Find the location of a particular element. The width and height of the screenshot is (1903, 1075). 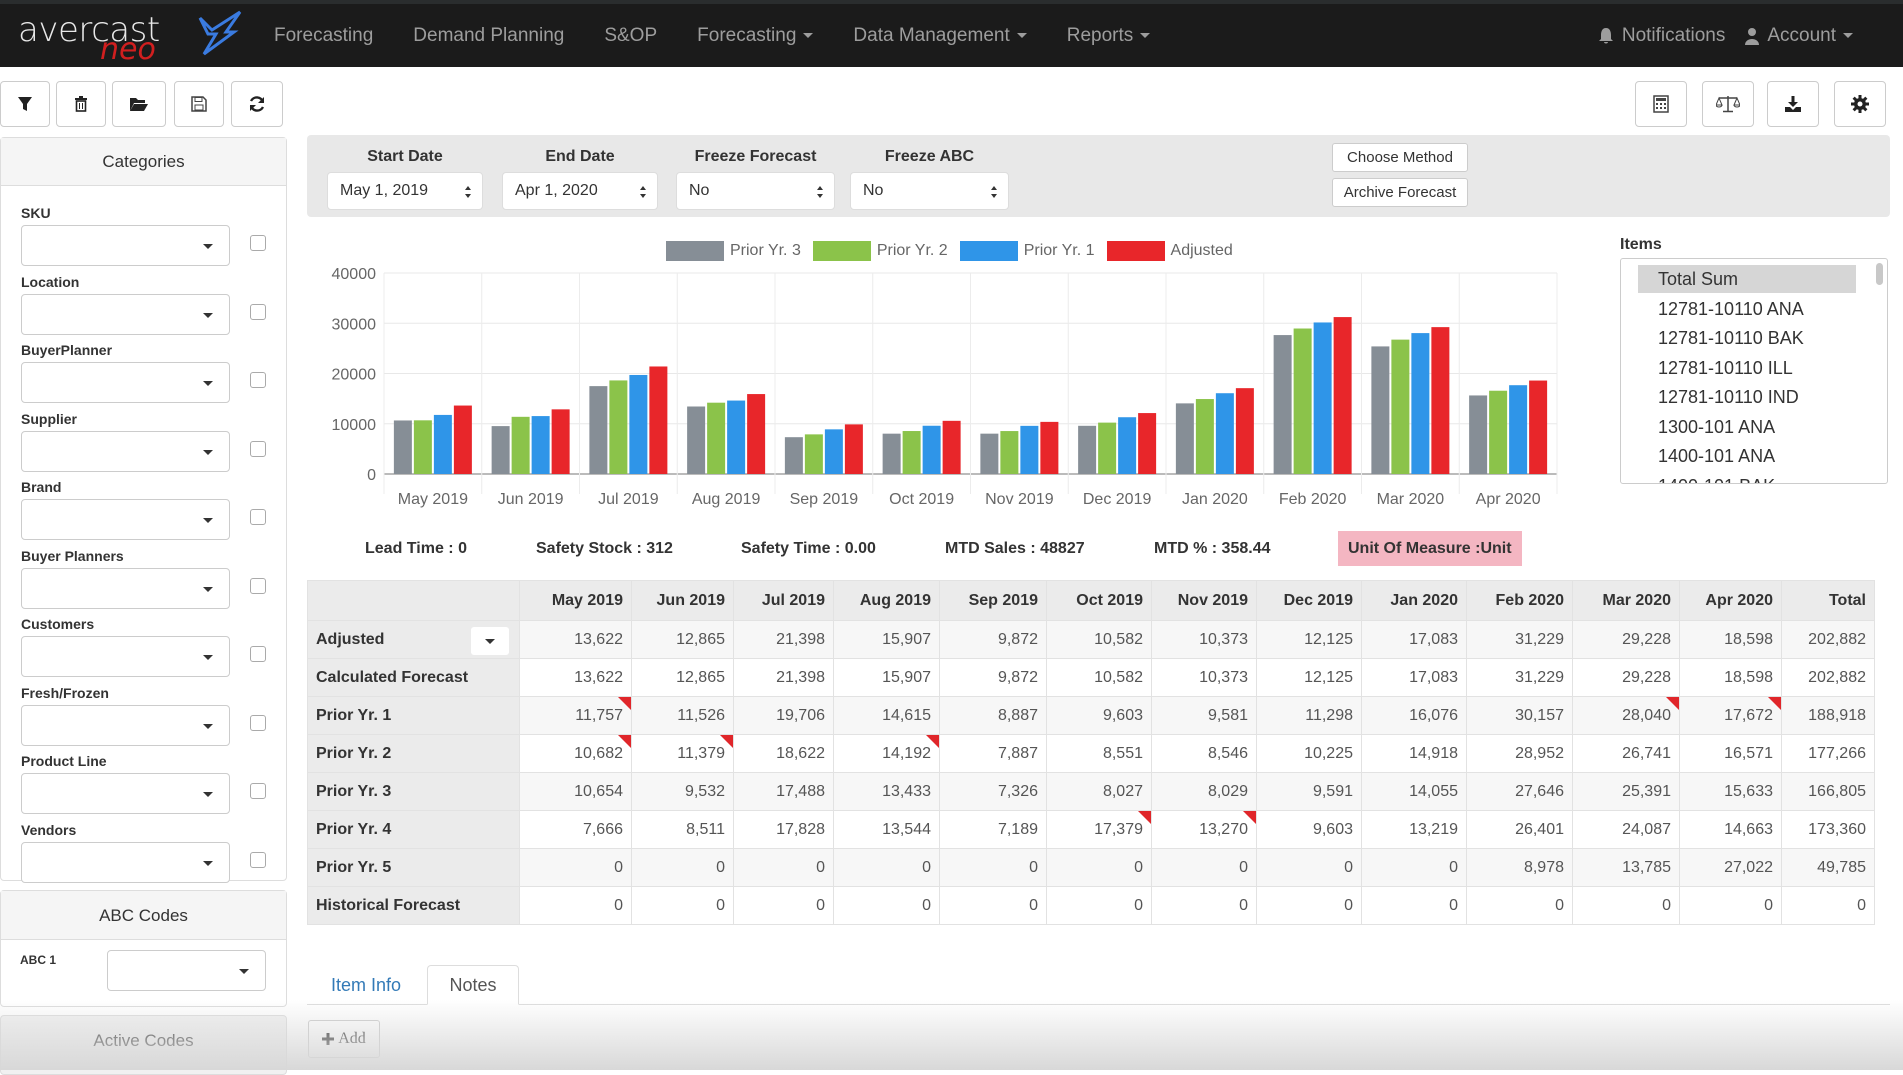

table-cell: 17,828 is located at coordinates (783, 829).